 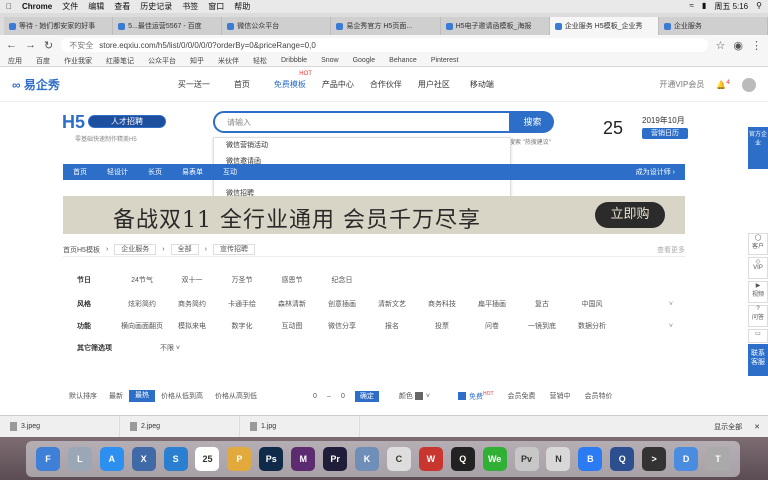 What do you see at coordinates (300, 426) in the screenshot?
I see `download-item: 1.jpg` at bounding box center [300, 426].